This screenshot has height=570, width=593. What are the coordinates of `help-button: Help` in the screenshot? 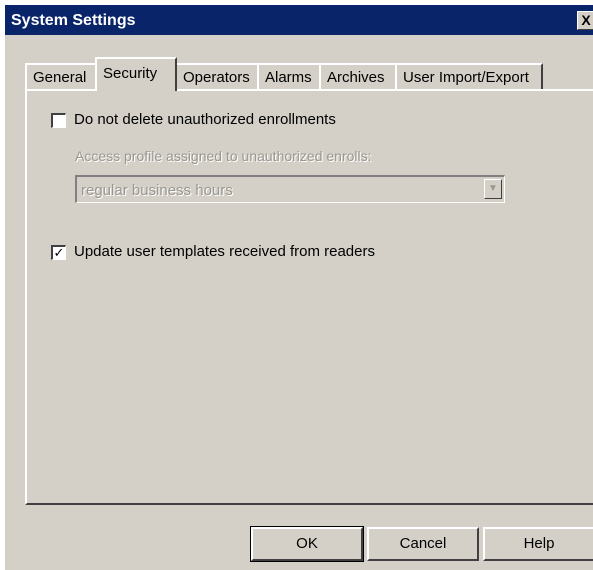 It's located at (538, 544).